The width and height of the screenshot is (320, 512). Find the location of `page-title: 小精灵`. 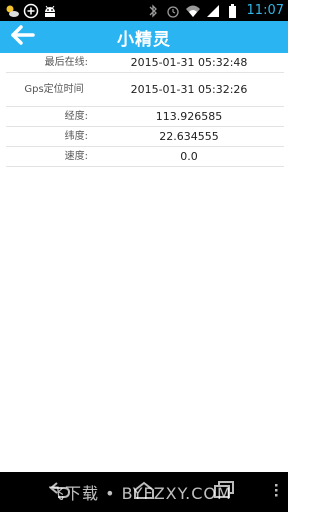

page-title: 小精灵 is located at coordinates (144, 39).